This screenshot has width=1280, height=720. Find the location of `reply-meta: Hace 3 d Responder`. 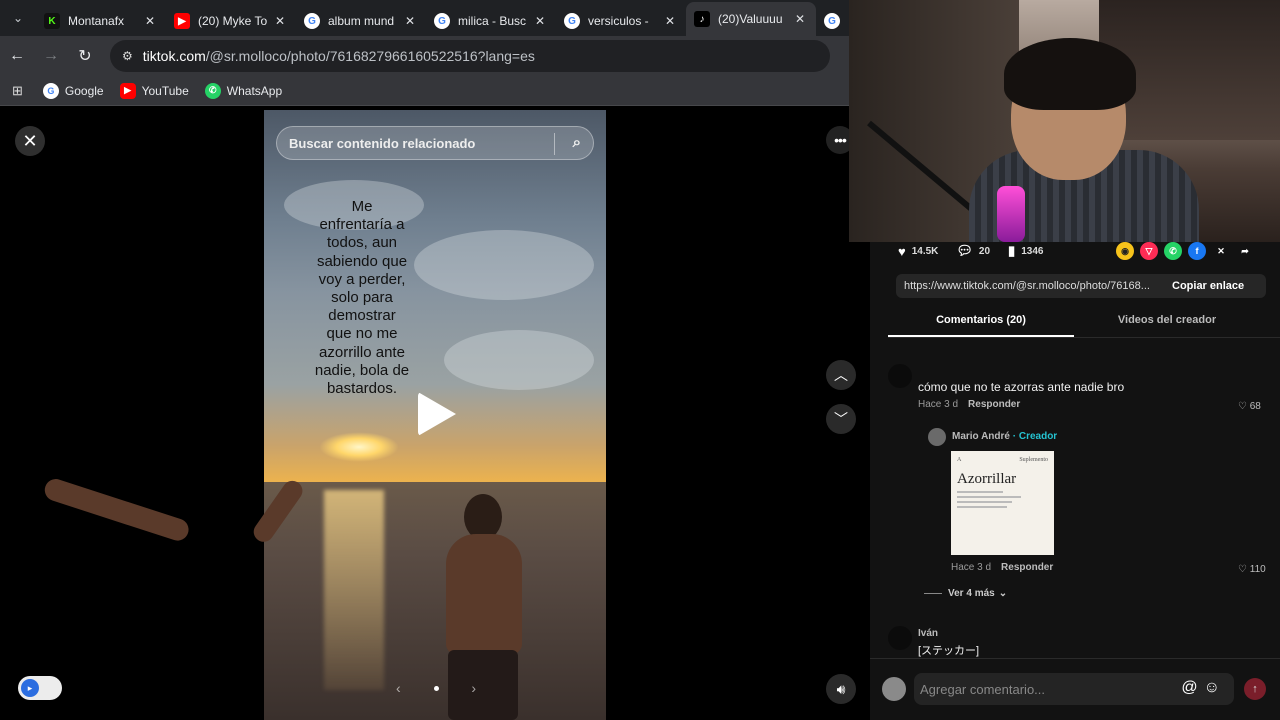

reply-meta: Hace 3 d Responder is located at coordinates (1002, 567).